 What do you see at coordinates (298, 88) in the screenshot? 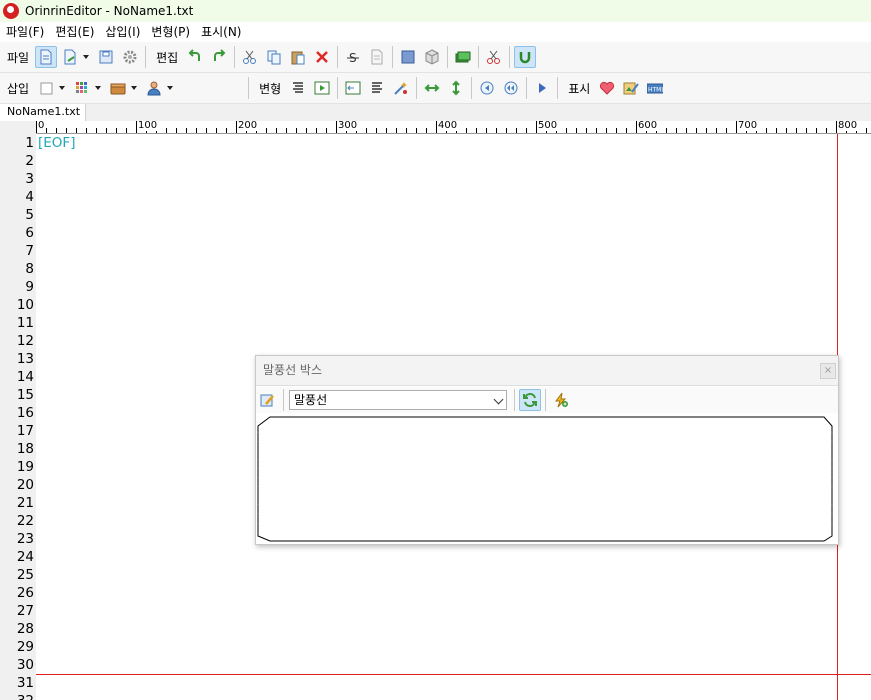
I see `align-right-button` at bounding box center [298, 88].